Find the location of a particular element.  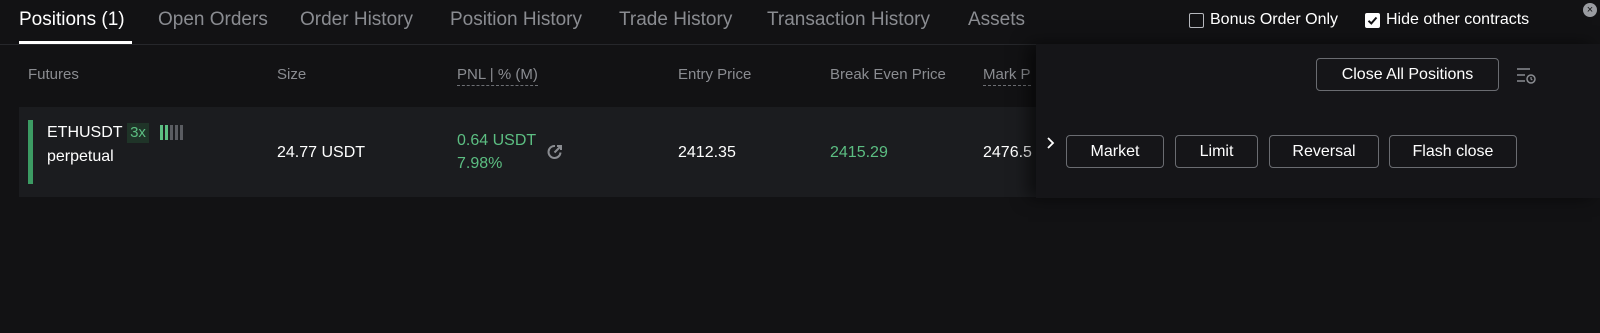

tab-open-orders: Open Orders is located at coordinates (213, 20).